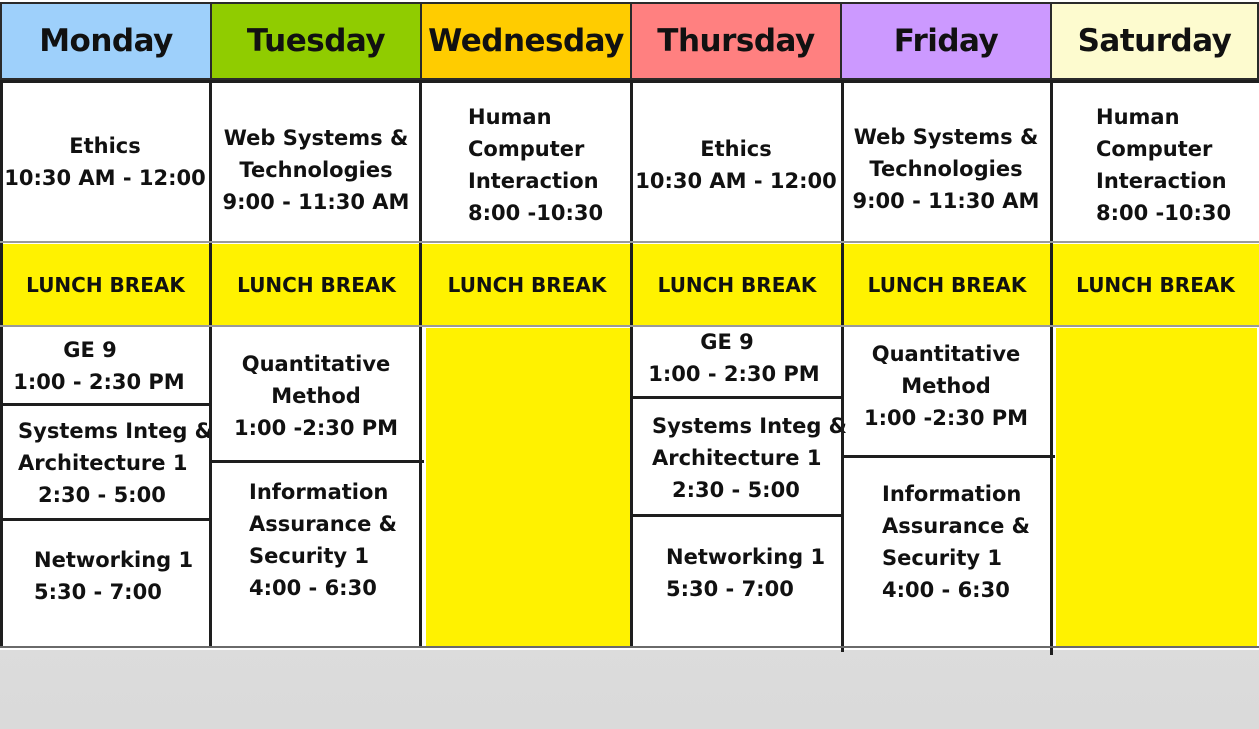 The height and width of the screenshot is (729, 1259). I want to click on lunch-break-tuesday: LUNCH BREAK, so click(316, 285).